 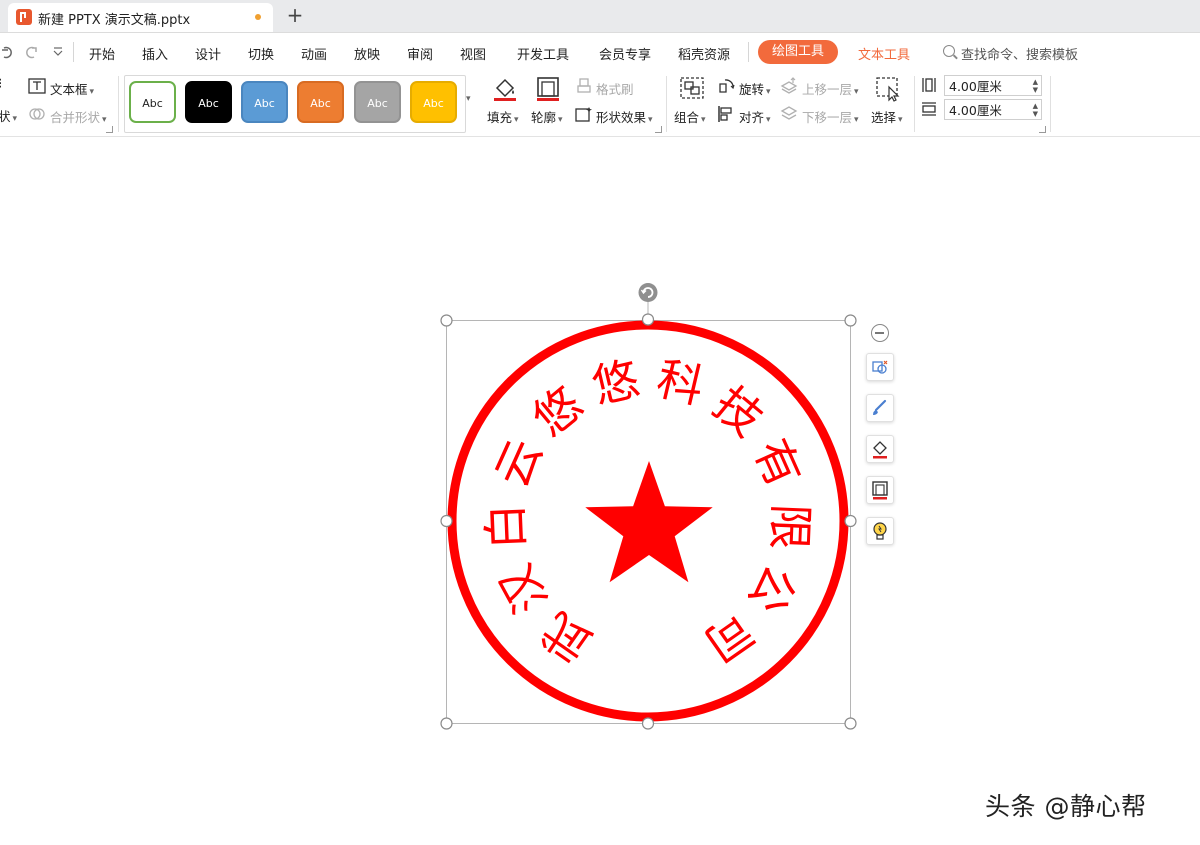 I want to click on stamp-char: 悠, so click(x=558, y=411).